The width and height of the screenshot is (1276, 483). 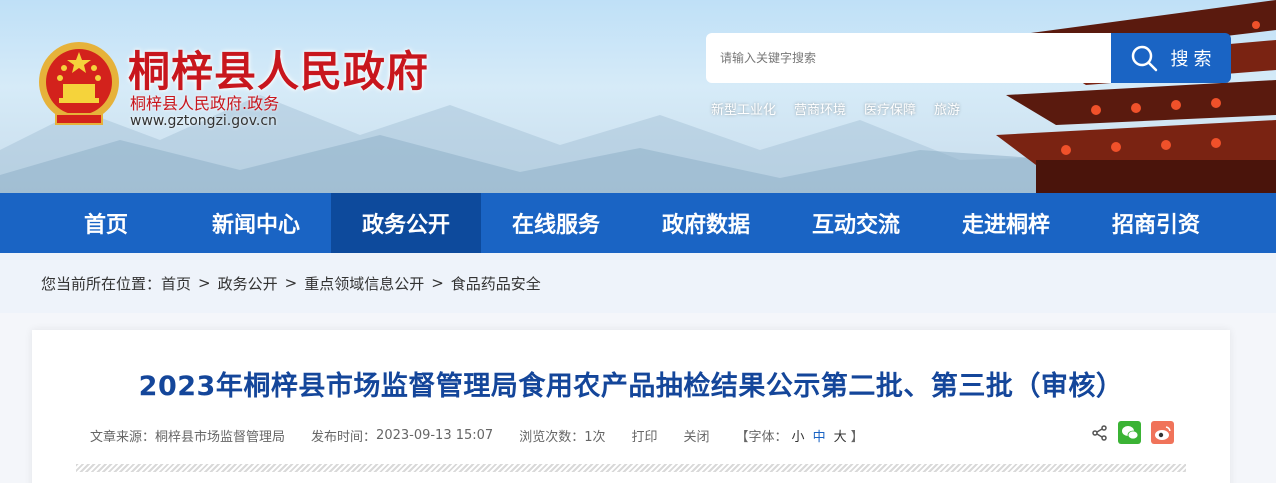 I want to click on weibo-icon, so click(x=1162, y=432).